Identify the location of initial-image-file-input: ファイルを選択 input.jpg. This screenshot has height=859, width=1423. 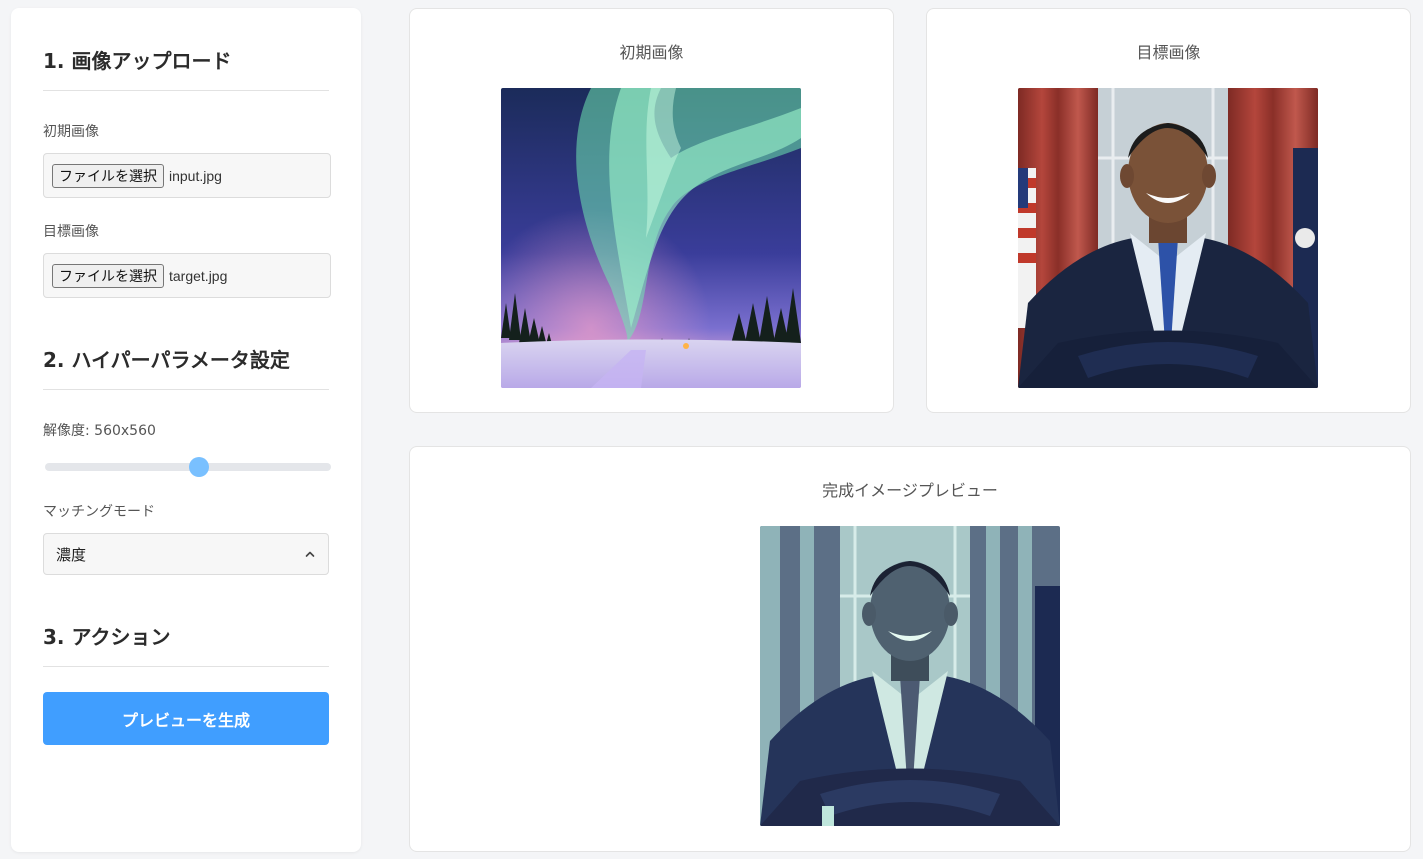
(187, 175).